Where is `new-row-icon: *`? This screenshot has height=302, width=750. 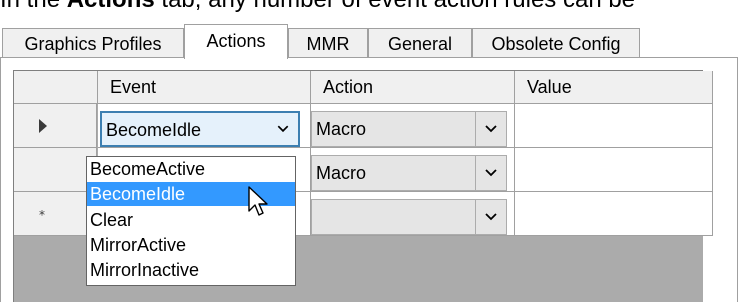
new-row-icon: * is located at coordinates (42, 214).